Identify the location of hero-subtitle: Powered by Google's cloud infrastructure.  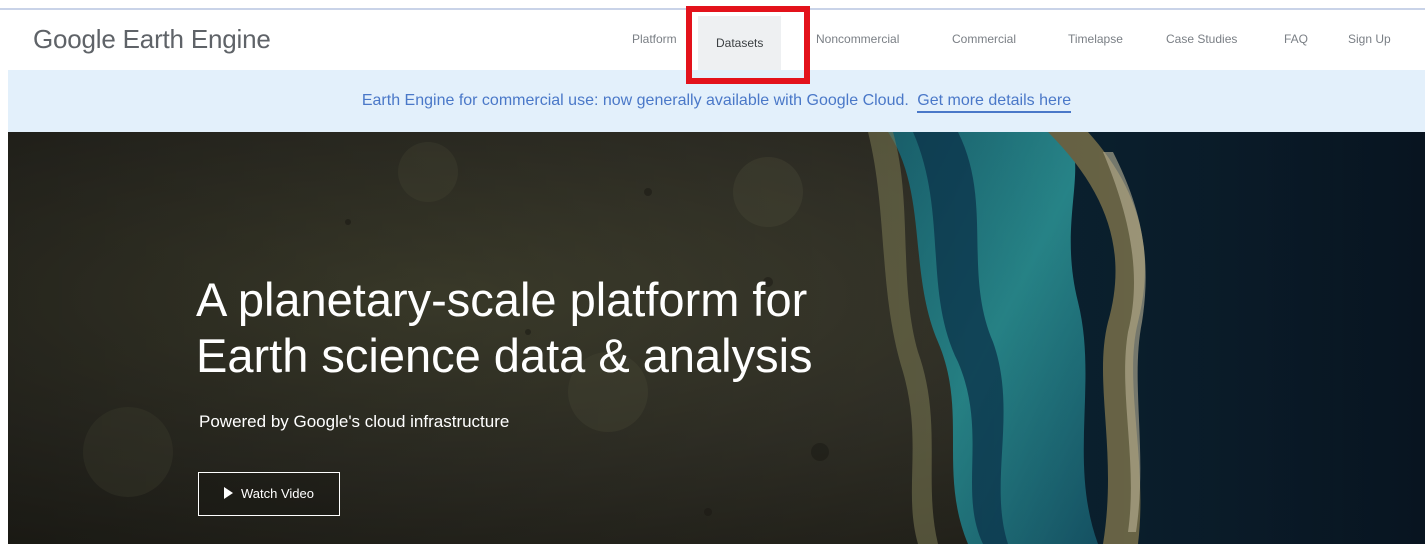
(354, 421).